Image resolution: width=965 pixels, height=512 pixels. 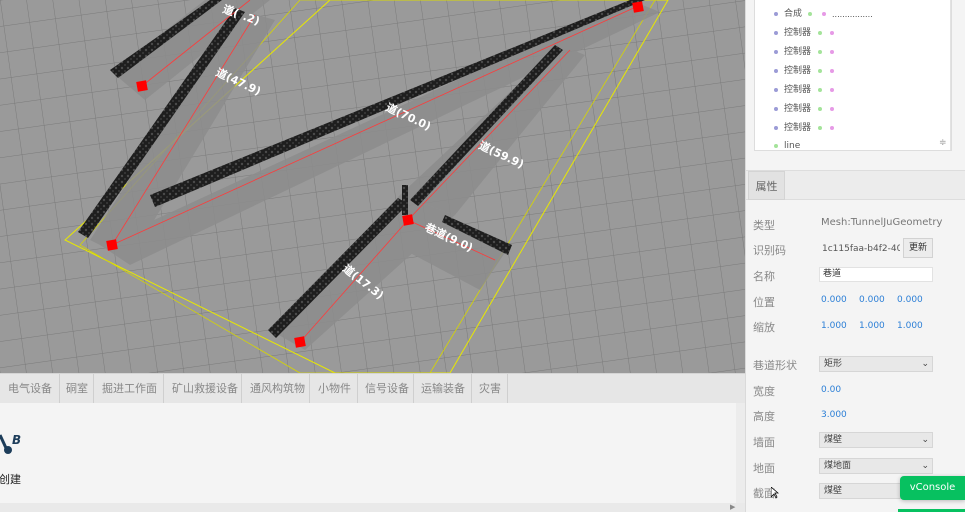 What do you see at coordinates (386, 389) in the screenshot?
I see `tab-signal: 信号设备` at bounding box center [386, 389].